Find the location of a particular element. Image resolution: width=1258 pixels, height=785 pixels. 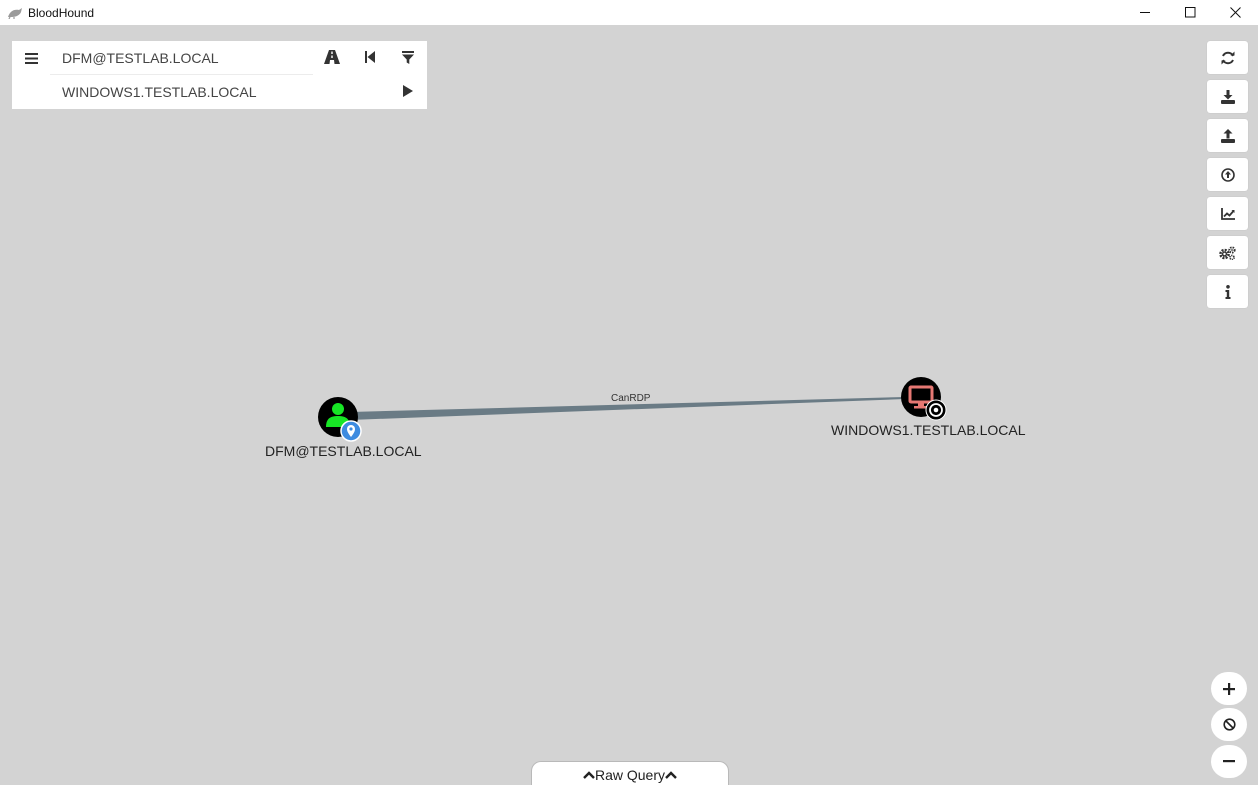

raw-query-toggle: Raw Query is located at coordinates (630, 773).